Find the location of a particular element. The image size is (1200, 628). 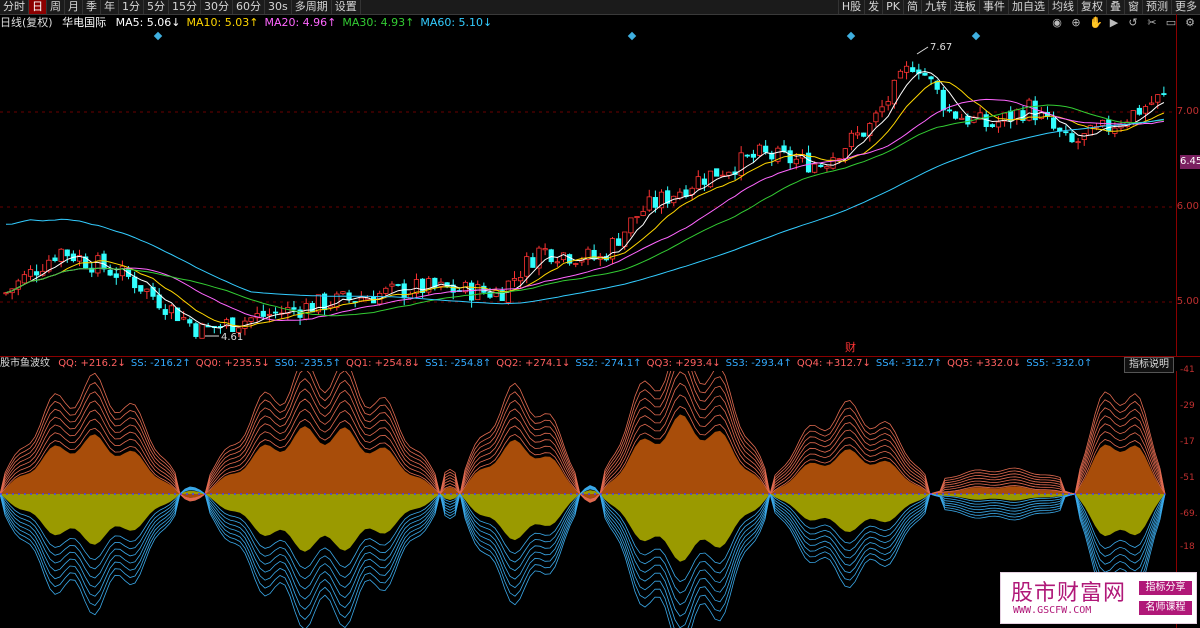

function-tab: 九转 is located at coordinates (935, 7).